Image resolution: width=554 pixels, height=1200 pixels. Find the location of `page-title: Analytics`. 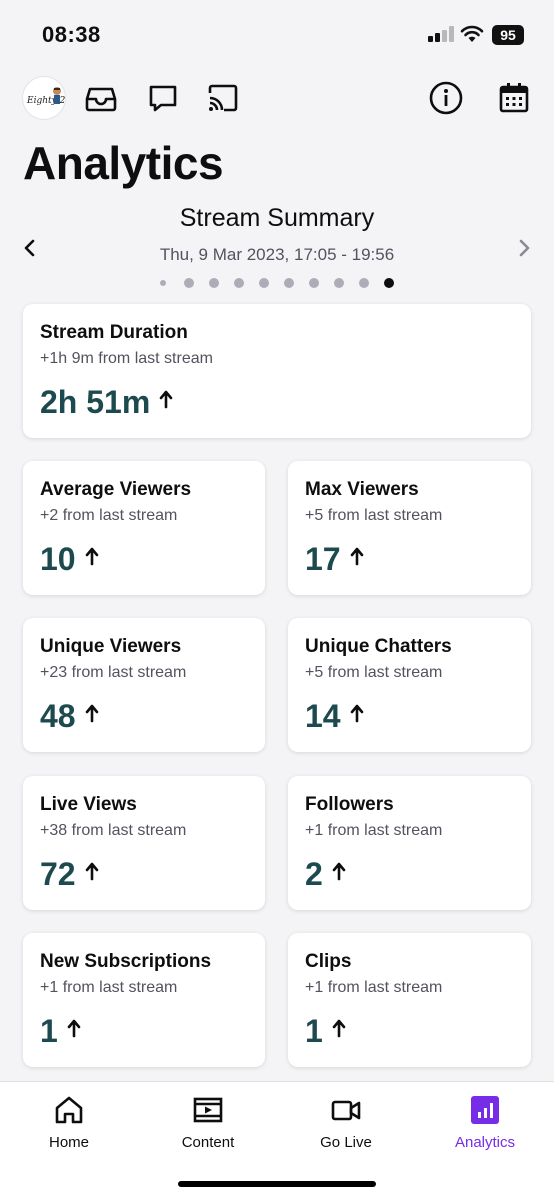

page-title: Analytics is located at coordinates (123, 163).